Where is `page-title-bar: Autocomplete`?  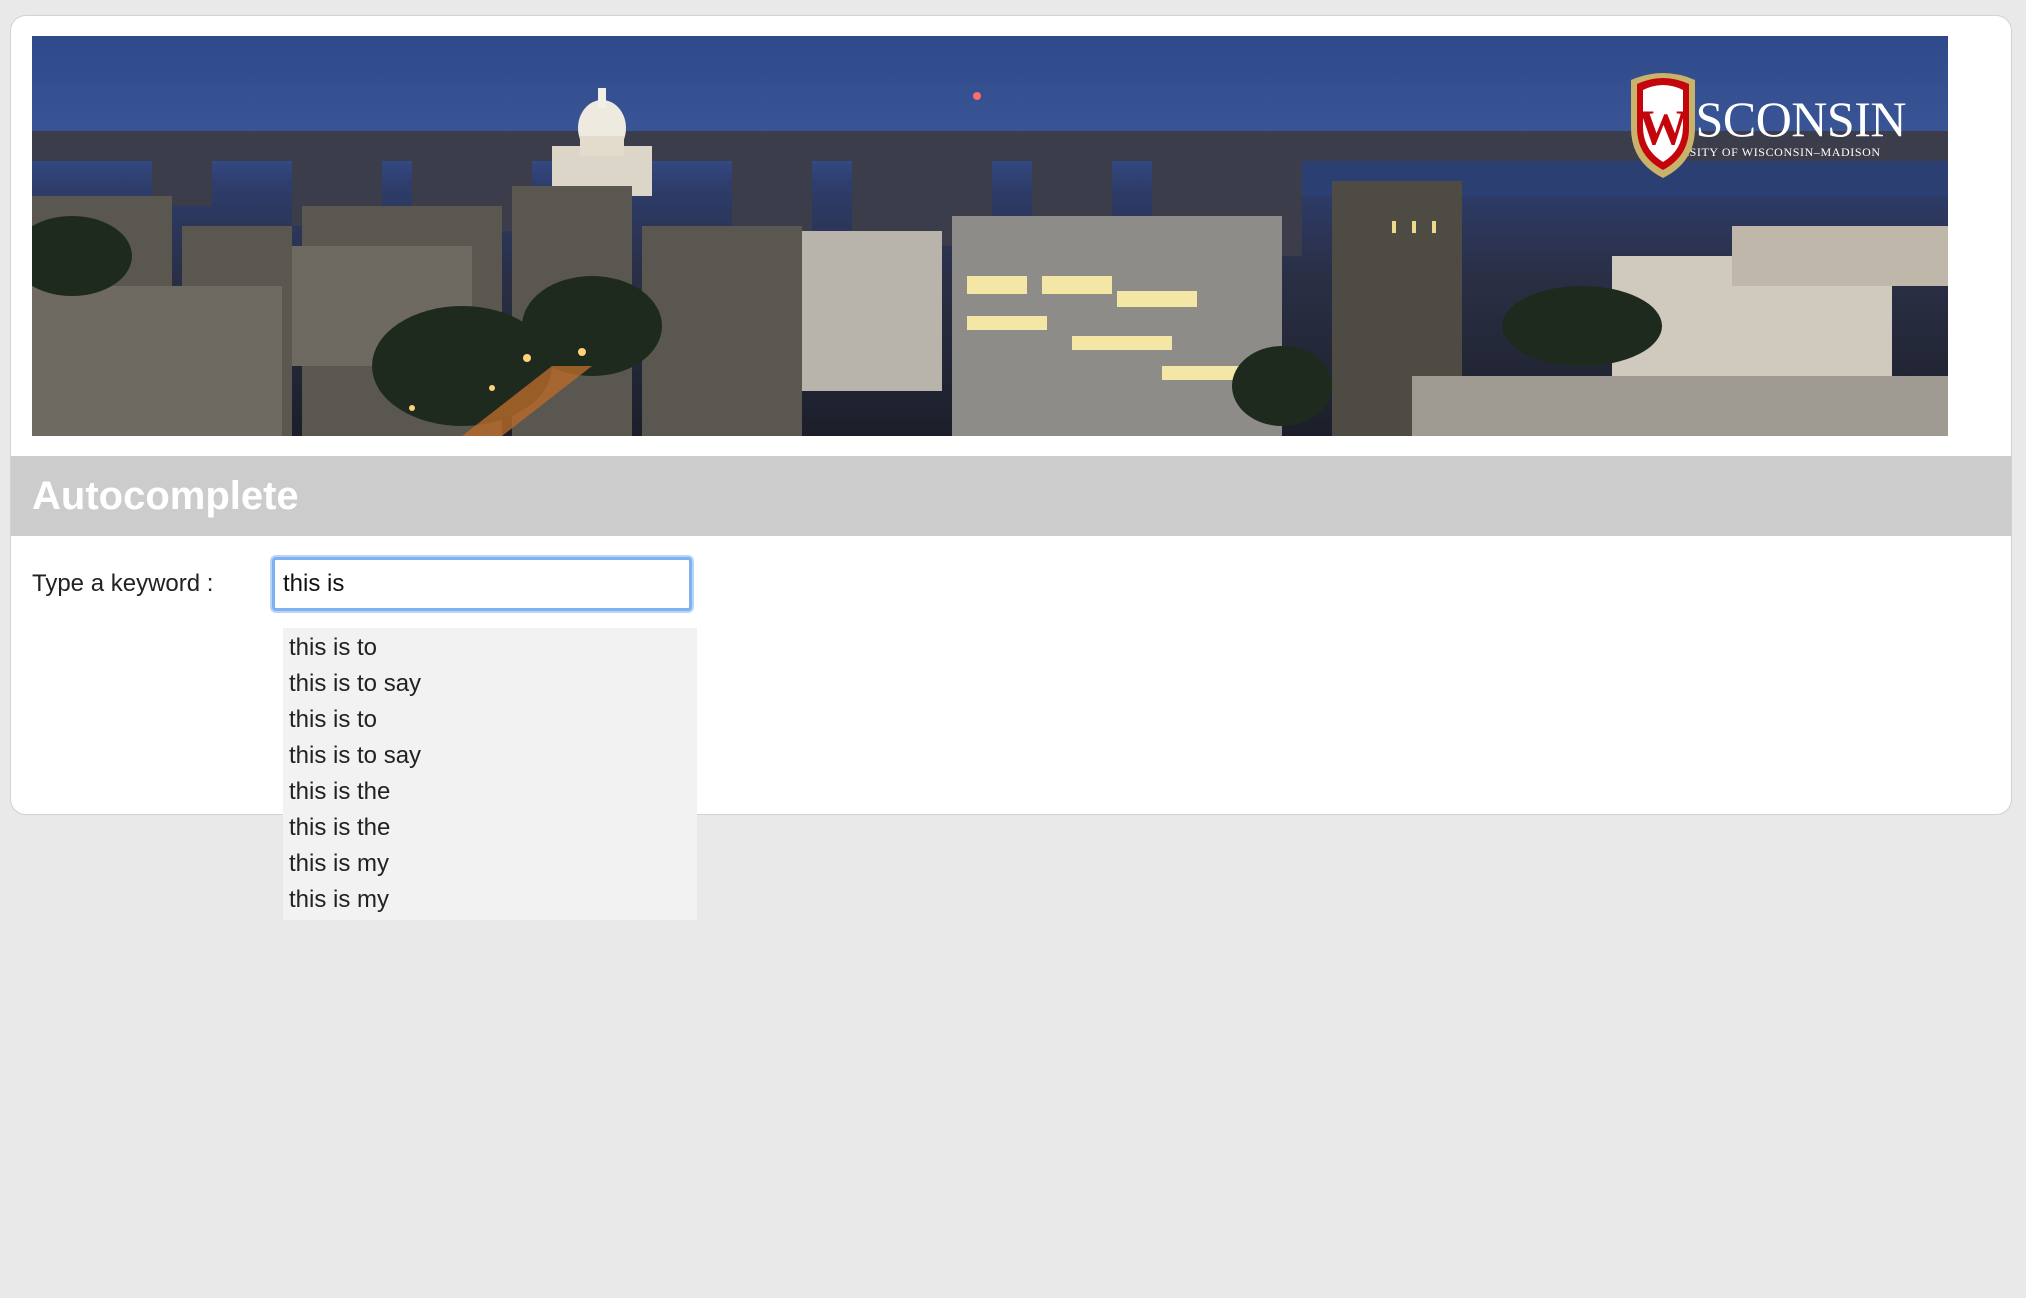
page-title-bar: Autocomplete is located at coordinates (1011, 496).